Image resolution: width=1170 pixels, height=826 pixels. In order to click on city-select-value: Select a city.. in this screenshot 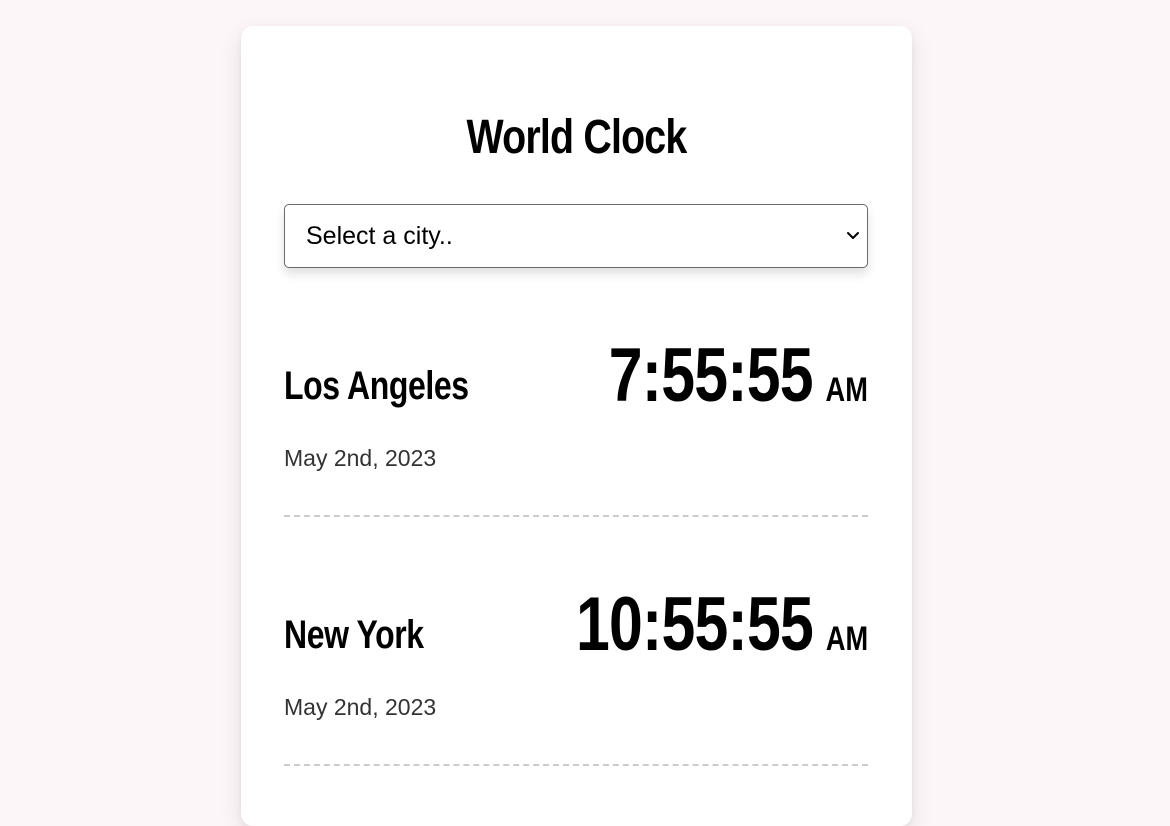, I will do `click(379, 236)`.